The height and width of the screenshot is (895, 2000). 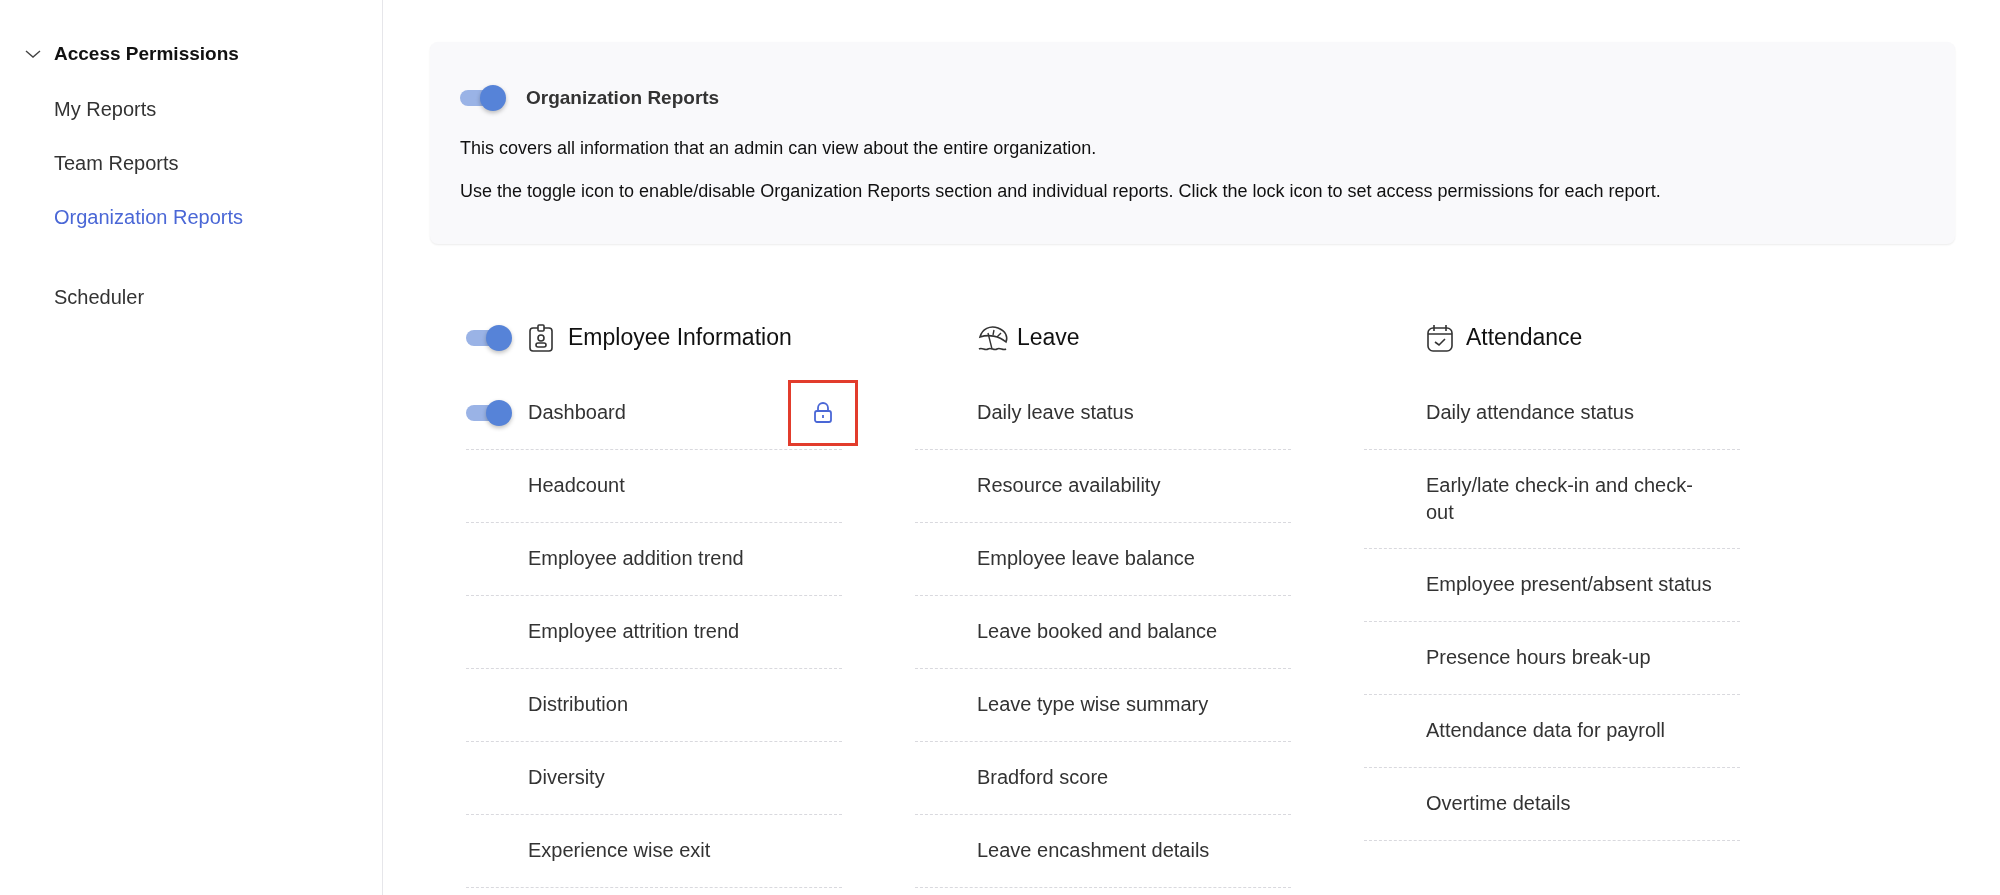 What do you see at coordinates (1056, 412) in the screenshot?
I see `report-name: Daily leave status` at bounding box center [1056, 412].